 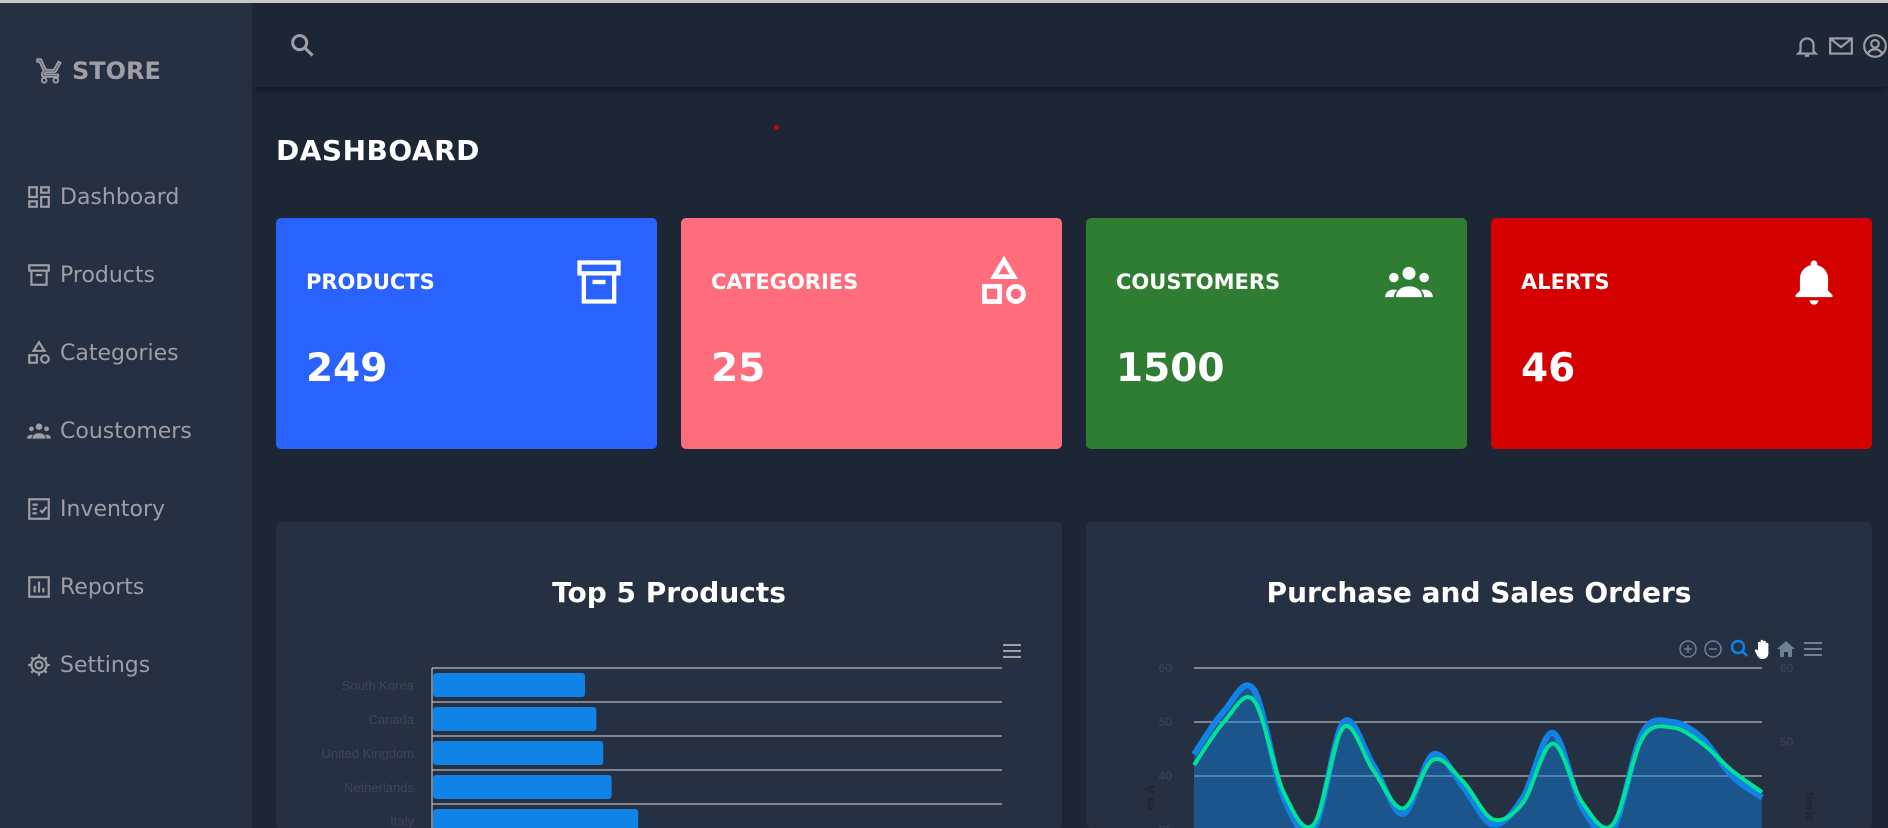 What do you see at coordinates (370, 282) in the screenshot?
I see `card-title: PRODUCTS` at bounding box center [370, 282].